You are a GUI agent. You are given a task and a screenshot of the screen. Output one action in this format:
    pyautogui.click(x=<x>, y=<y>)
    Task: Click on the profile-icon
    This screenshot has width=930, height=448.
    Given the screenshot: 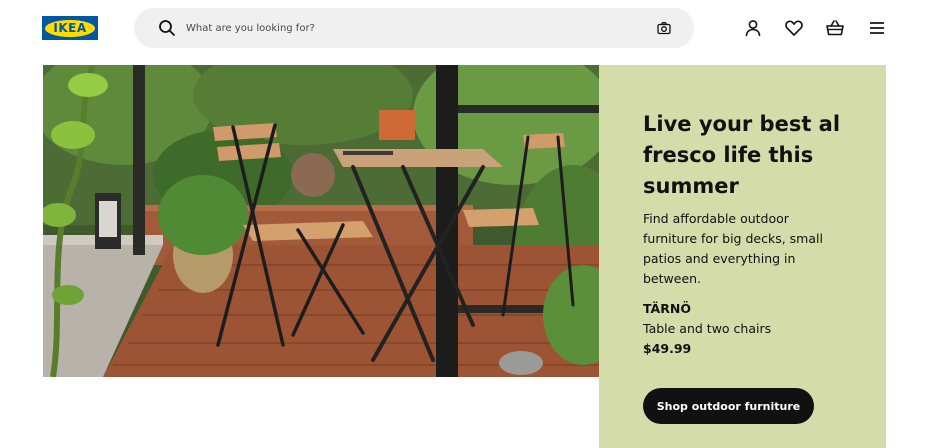 What is the action you would take?
    pyautogui.click(x=753, y=28)
    